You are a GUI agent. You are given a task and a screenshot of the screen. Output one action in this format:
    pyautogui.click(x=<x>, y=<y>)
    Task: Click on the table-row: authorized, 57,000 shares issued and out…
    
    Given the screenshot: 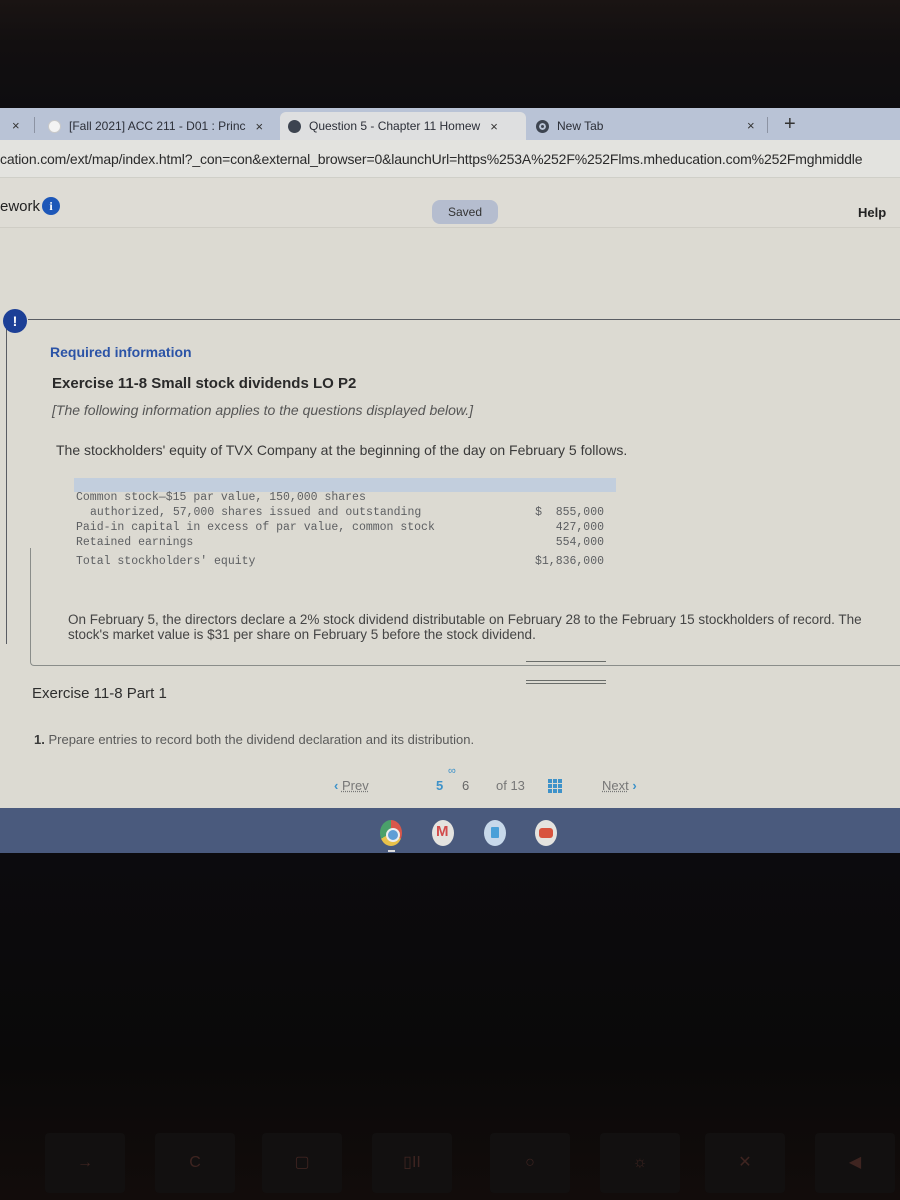 What is the action you would take?
    pyautogui.click(x=346, y=512)
    